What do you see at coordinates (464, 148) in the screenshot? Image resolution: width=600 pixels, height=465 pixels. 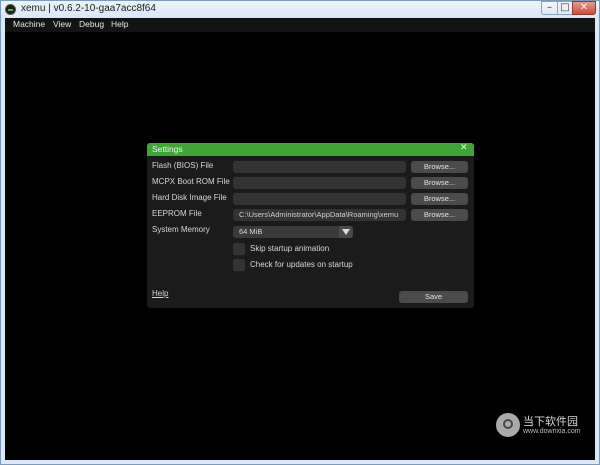 I see `close-icon: ✕` at bounding box center [464, 148].